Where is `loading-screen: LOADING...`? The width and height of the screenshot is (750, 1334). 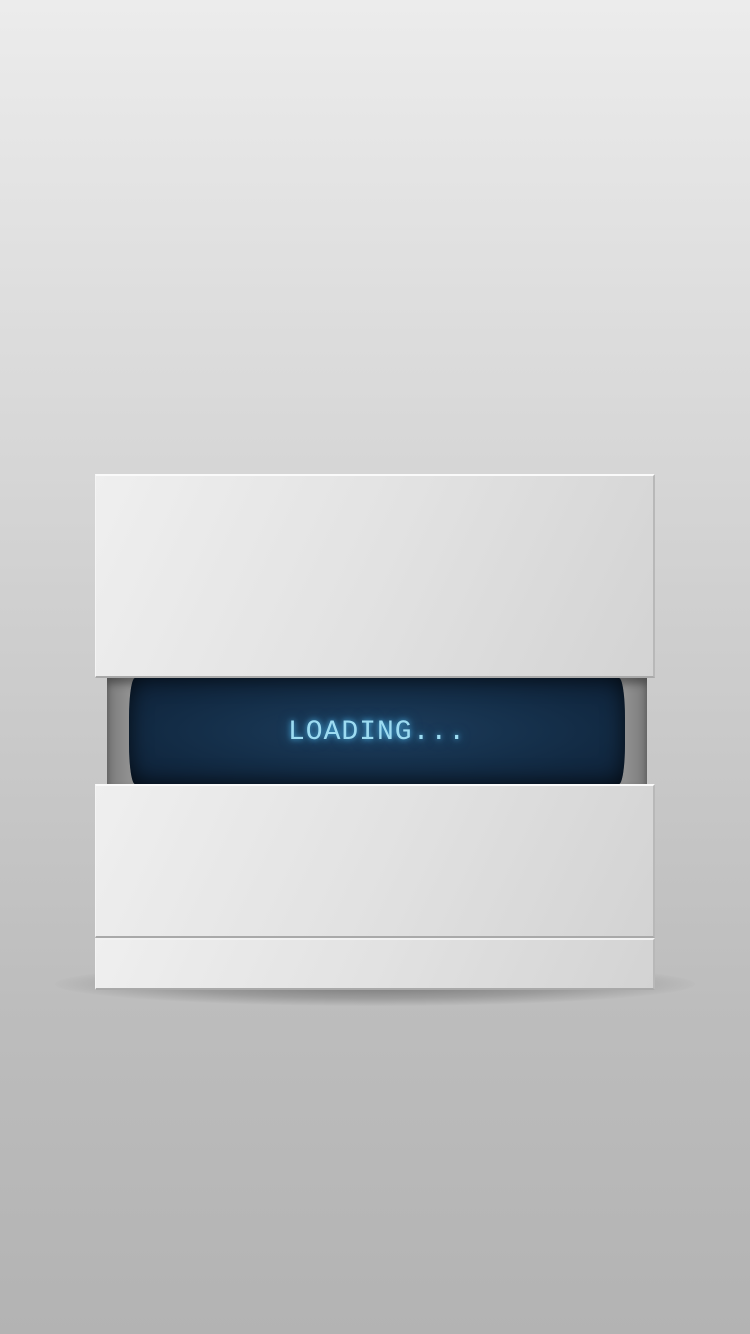 loading-screen: LOADING... is located at coordinates (377, 731).